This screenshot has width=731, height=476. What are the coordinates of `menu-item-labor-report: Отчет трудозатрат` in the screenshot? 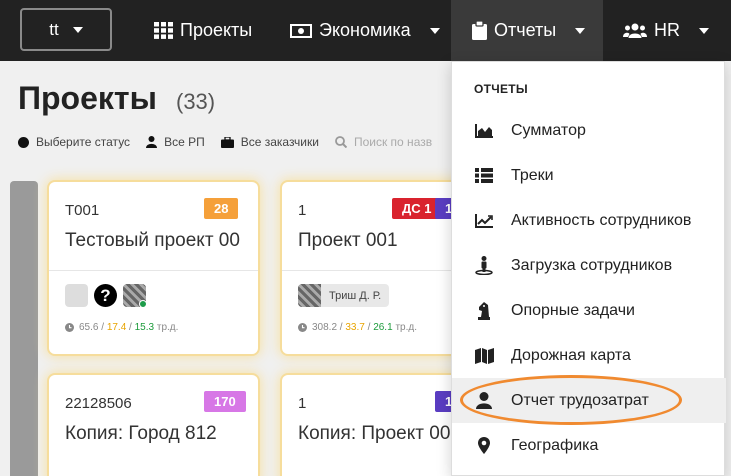 It's located at (589, 400).